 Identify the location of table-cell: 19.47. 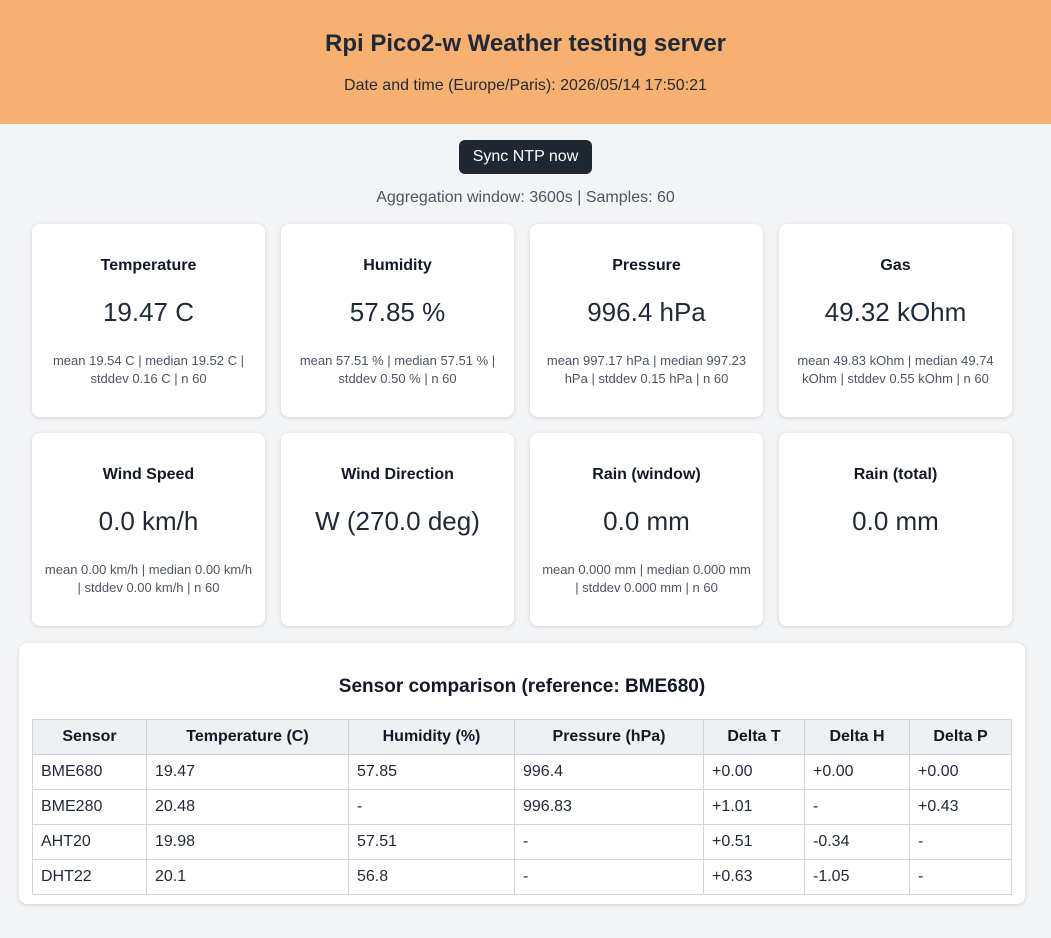
(247, 772).